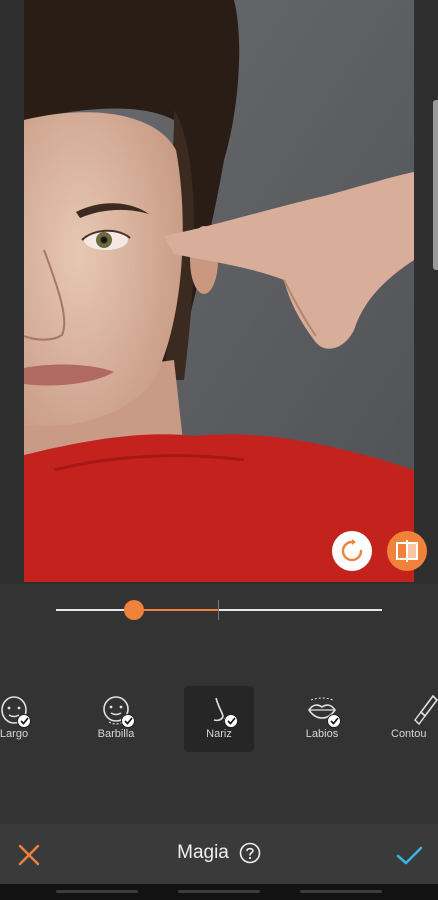 The image size is (438, 900). Describe the element at coordinates (219, 734) in the screenshot. I see `tool-label: Nariz` at that location.